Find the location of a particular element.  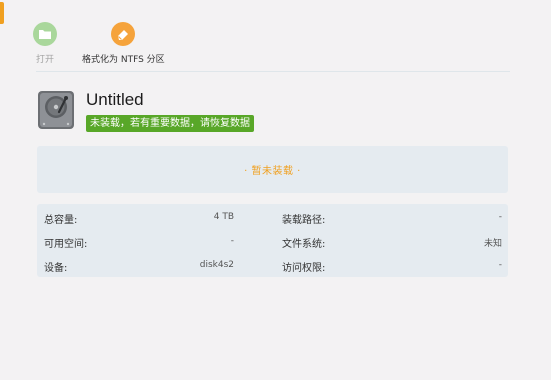

file-system-label: 文件系统: is located at coordinates (304, 244).